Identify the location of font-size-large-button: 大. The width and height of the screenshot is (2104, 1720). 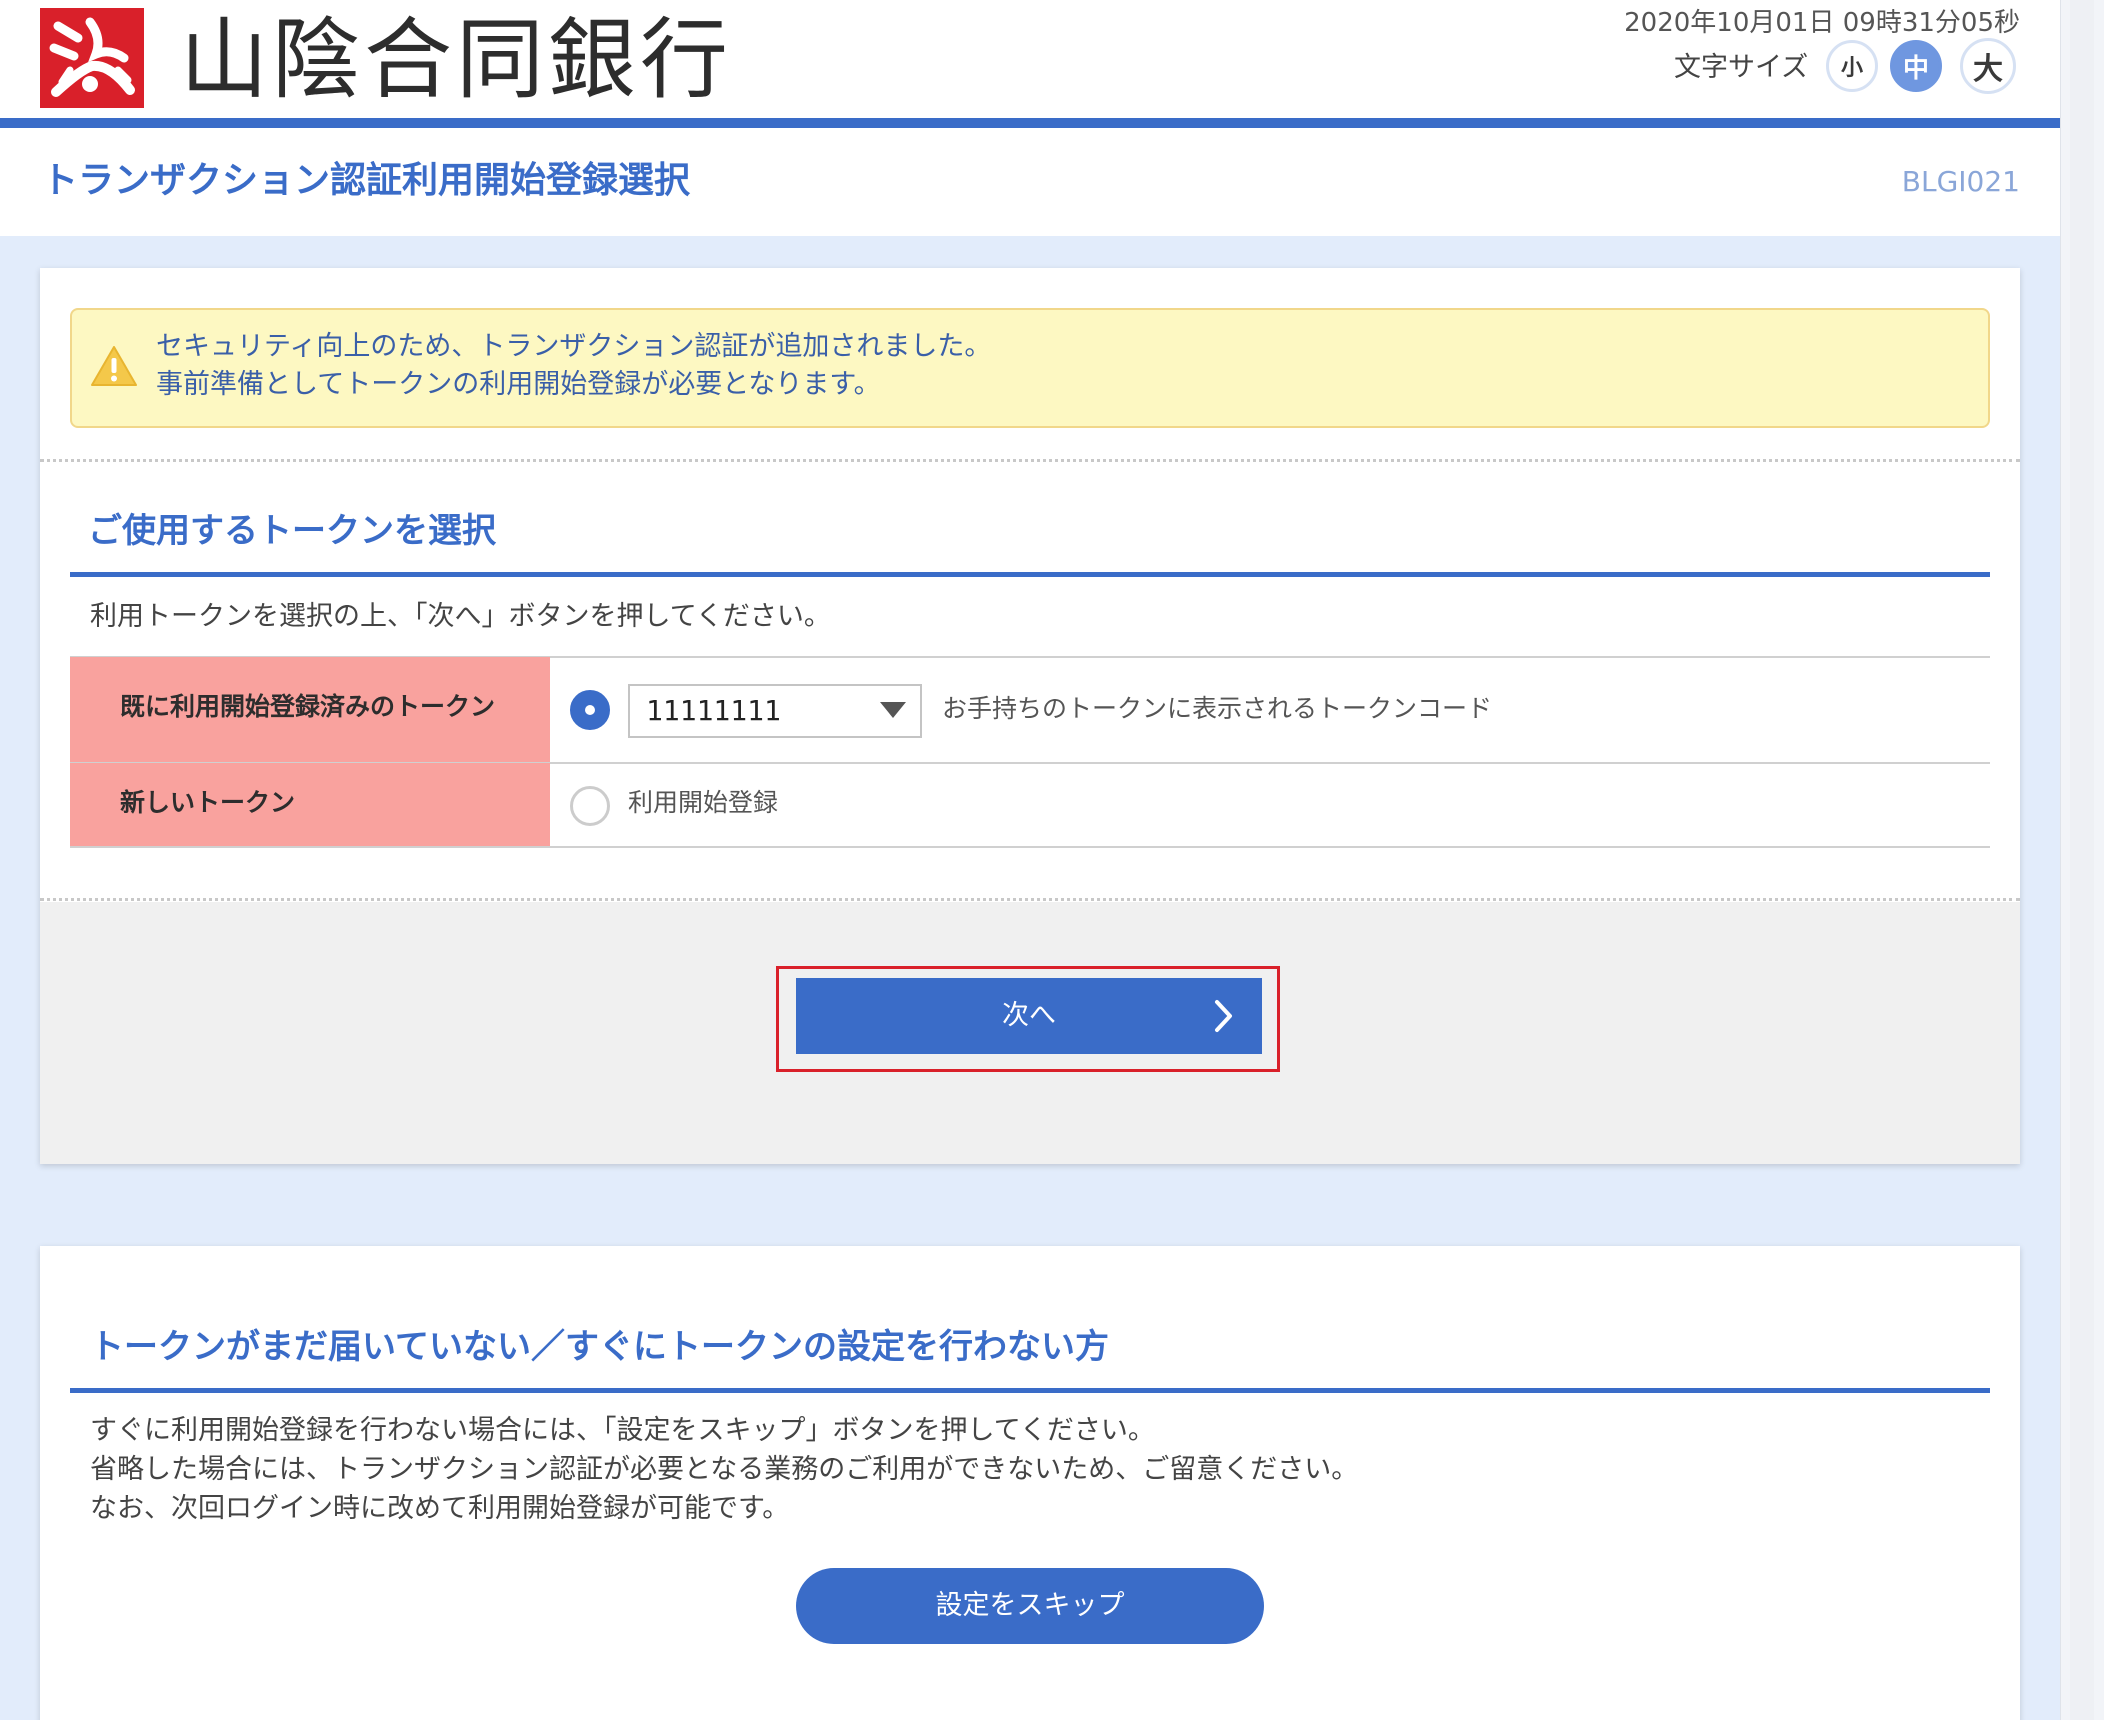
(1988, 66).